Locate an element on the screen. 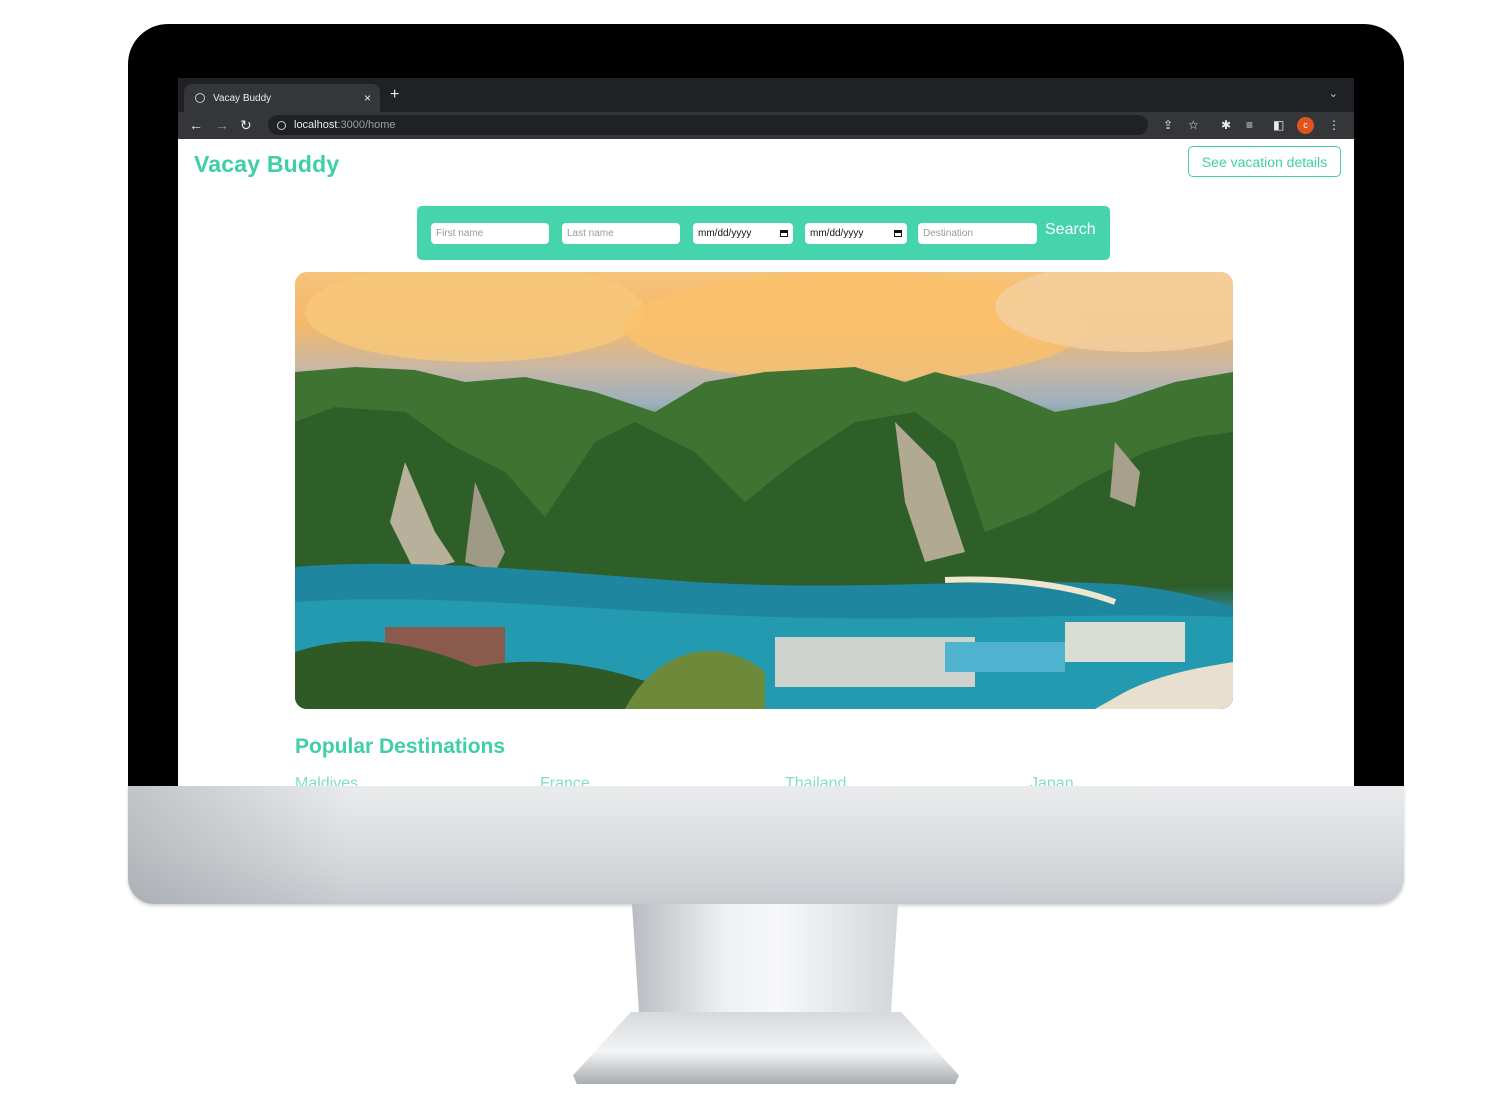 The image size is (1500, 1109). globe-icon is located at coordinates (200, 98).